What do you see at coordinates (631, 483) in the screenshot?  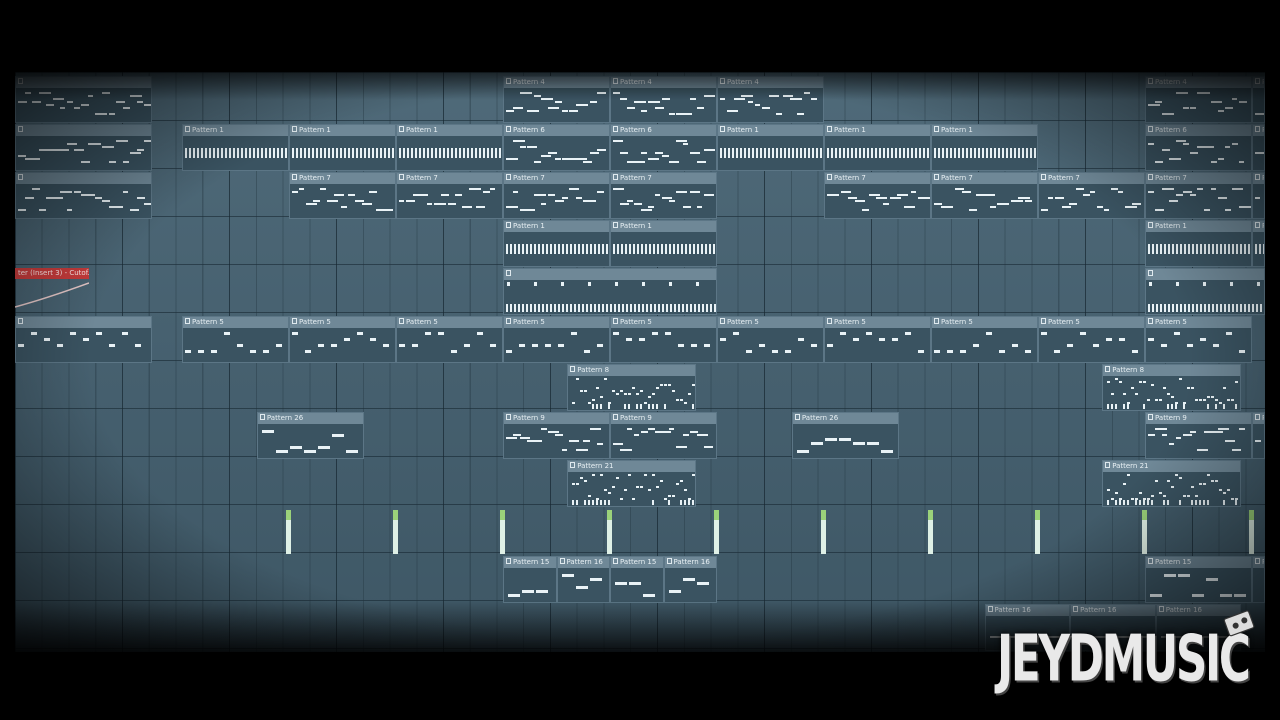 I see `pattern-clip: Pattern 21` at bounding box center [631, 483].